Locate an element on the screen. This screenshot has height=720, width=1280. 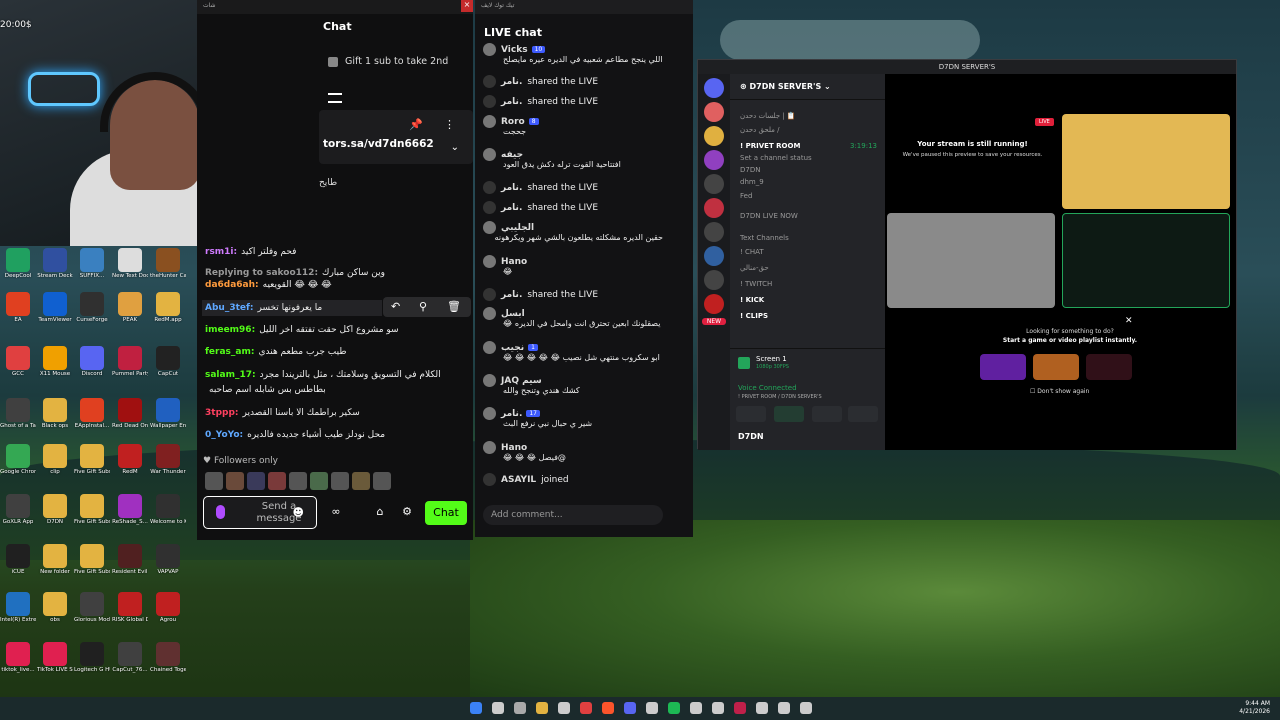
live-chat-username: JAQ سيم is located at coordinates (521, 381).